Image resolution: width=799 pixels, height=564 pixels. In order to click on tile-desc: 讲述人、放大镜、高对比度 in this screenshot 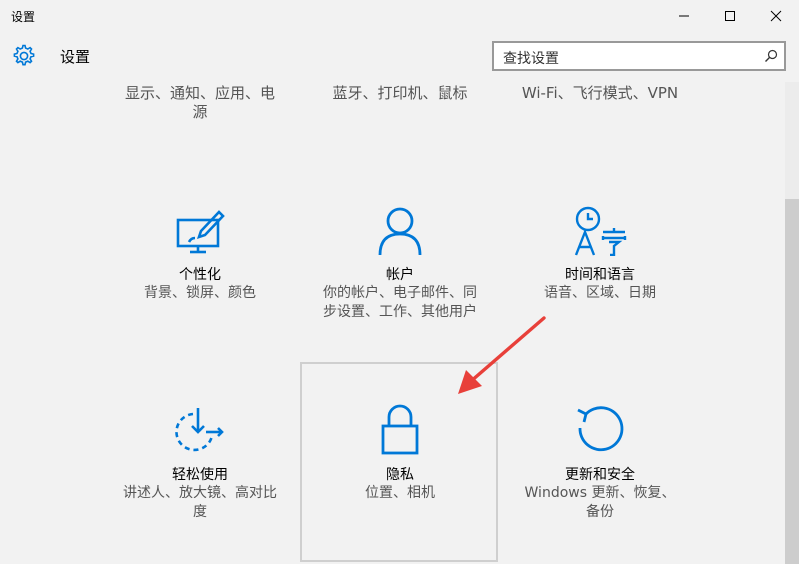, I will do `click(200, 502)`.